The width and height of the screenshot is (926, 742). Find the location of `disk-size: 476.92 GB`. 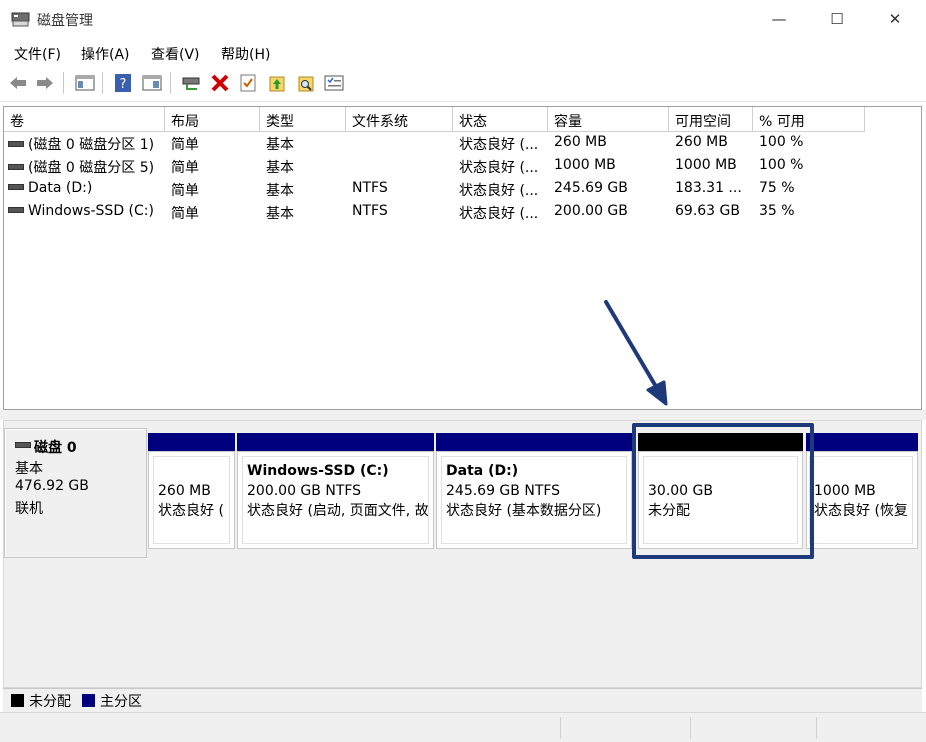

disk-size: 476.92 GB is located at coordinates (52, 486).